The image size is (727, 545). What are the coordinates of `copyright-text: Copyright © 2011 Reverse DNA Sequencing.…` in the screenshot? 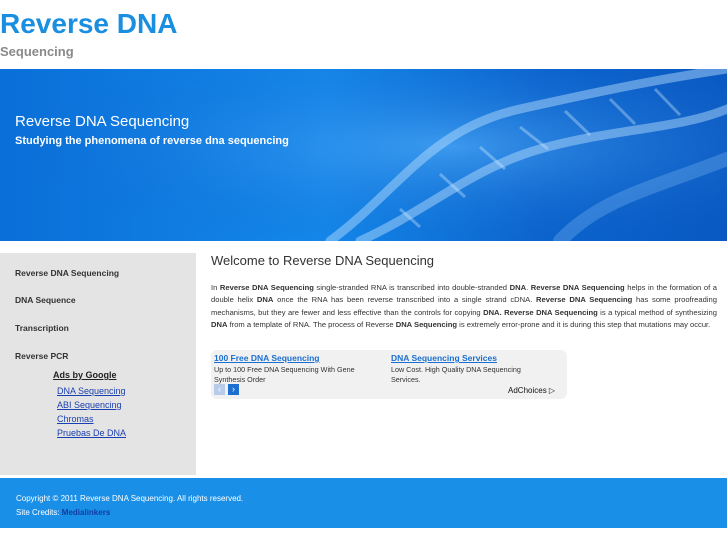 It's located at (130, 498).